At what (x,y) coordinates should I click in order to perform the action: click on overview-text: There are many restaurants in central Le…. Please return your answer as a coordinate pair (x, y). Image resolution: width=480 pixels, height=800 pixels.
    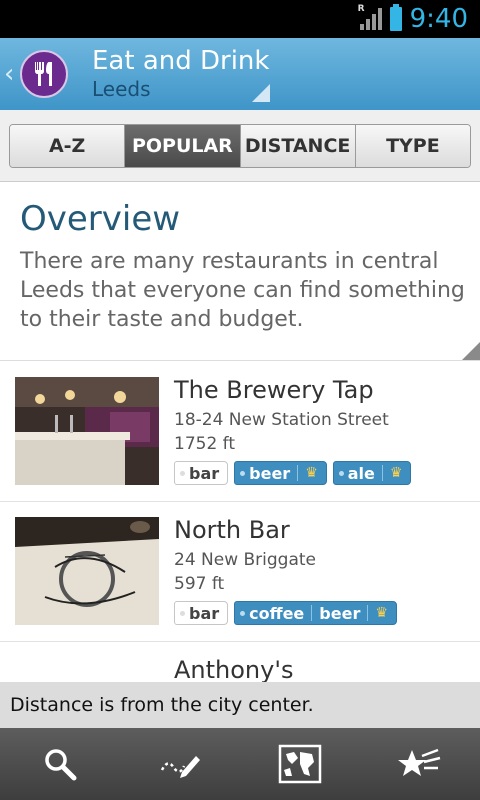
    Looking at the image, I should click on (242, 290).